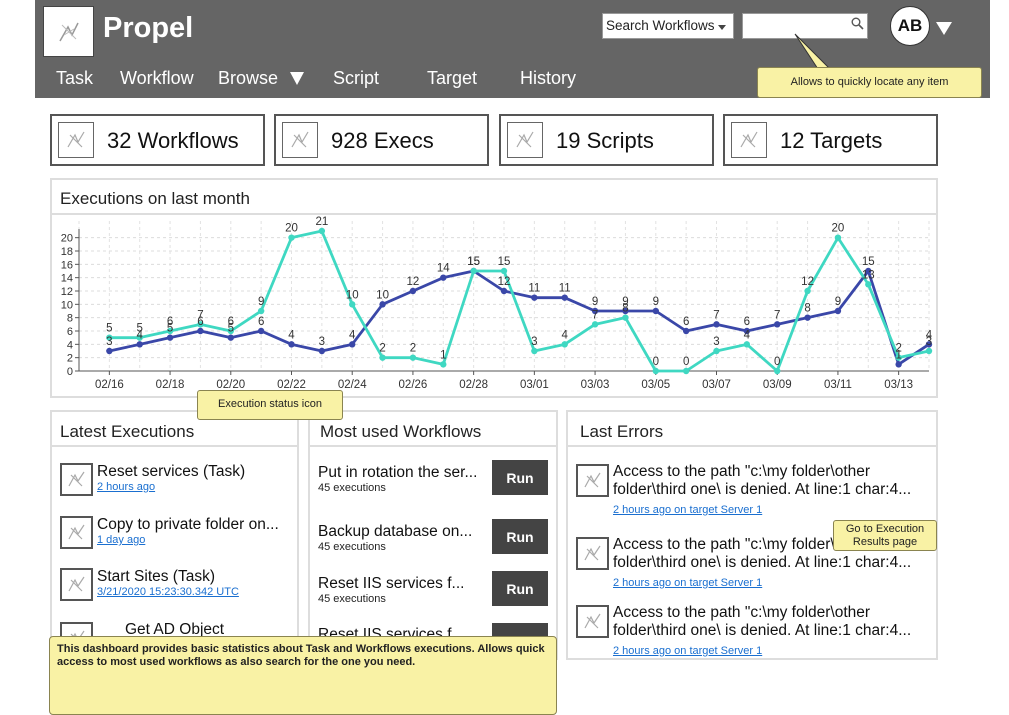  Describe the element at coordinates (67, 279) in the screenshot. I see `y-tick-label: 14` at that location.